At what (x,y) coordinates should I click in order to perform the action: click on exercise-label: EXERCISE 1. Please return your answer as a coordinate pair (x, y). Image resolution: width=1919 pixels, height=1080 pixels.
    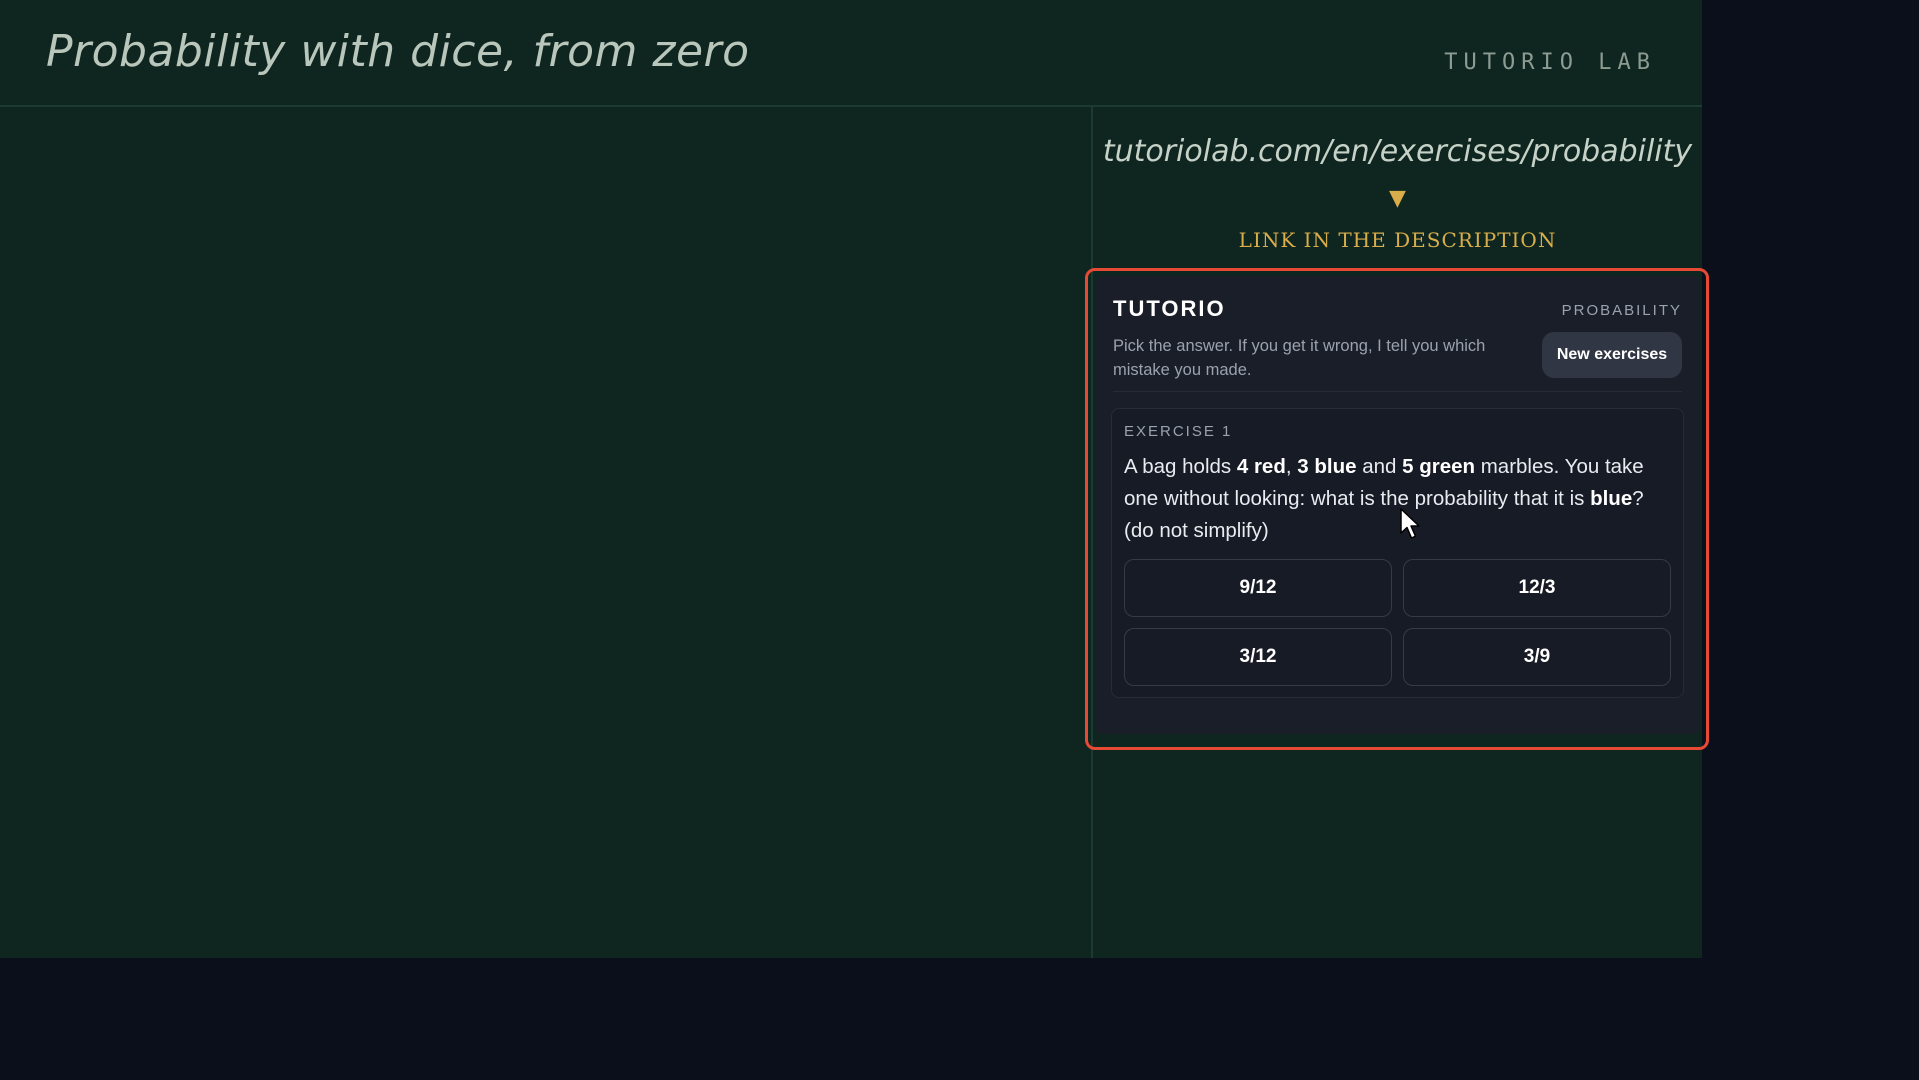
    Looking at the image, I should click on (1178, 431).